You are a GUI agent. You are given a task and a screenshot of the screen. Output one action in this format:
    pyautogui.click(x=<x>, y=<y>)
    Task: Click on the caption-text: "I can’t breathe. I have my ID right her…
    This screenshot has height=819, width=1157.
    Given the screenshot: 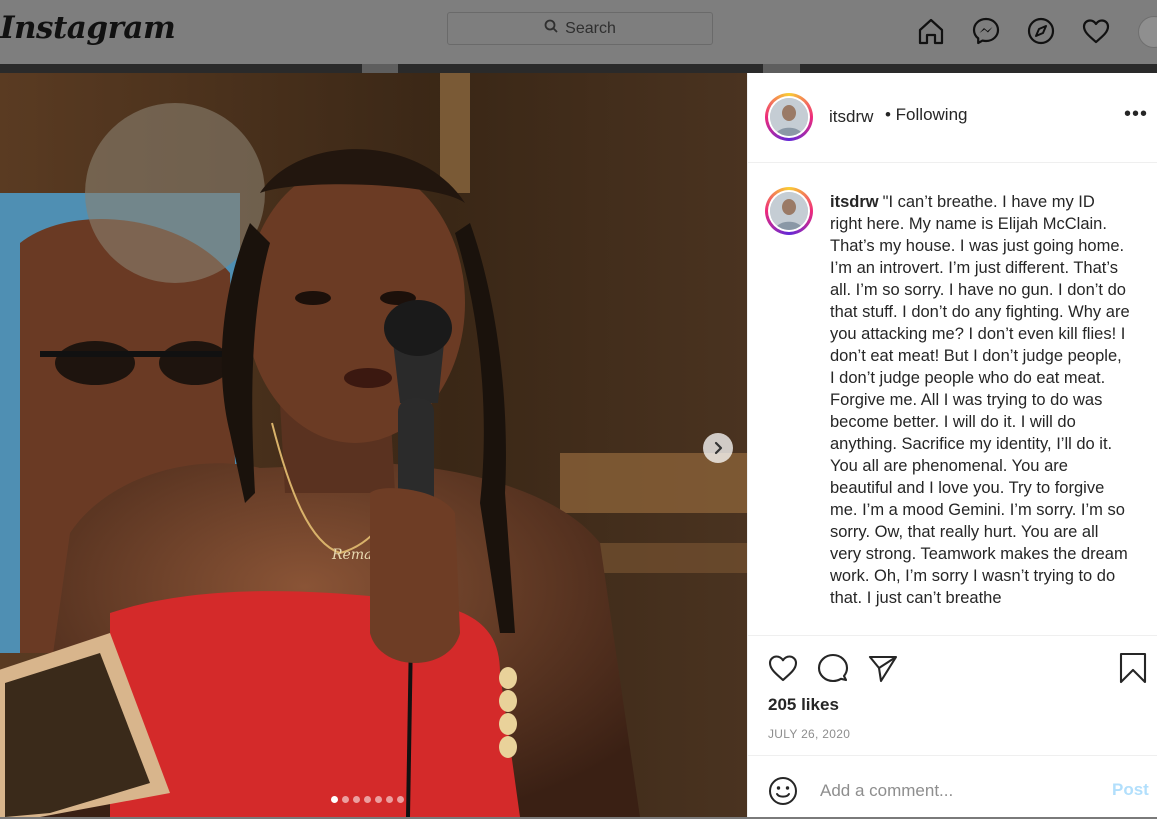 What is the action you would take?
    pyautogui.click(x=980, y=400)
    